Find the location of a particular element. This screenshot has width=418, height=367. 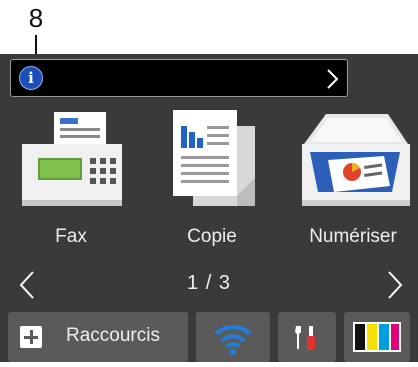

bottom-bar: Raccourcis is located at coordinates (209, 337).